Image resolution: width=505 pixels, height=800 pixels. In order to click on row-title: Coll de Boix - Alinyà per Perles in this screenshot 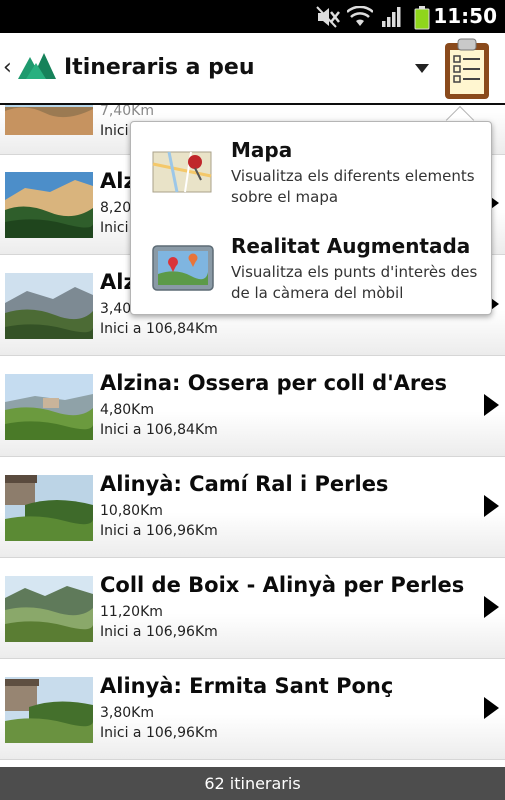, I will do `click(282, 585)`.